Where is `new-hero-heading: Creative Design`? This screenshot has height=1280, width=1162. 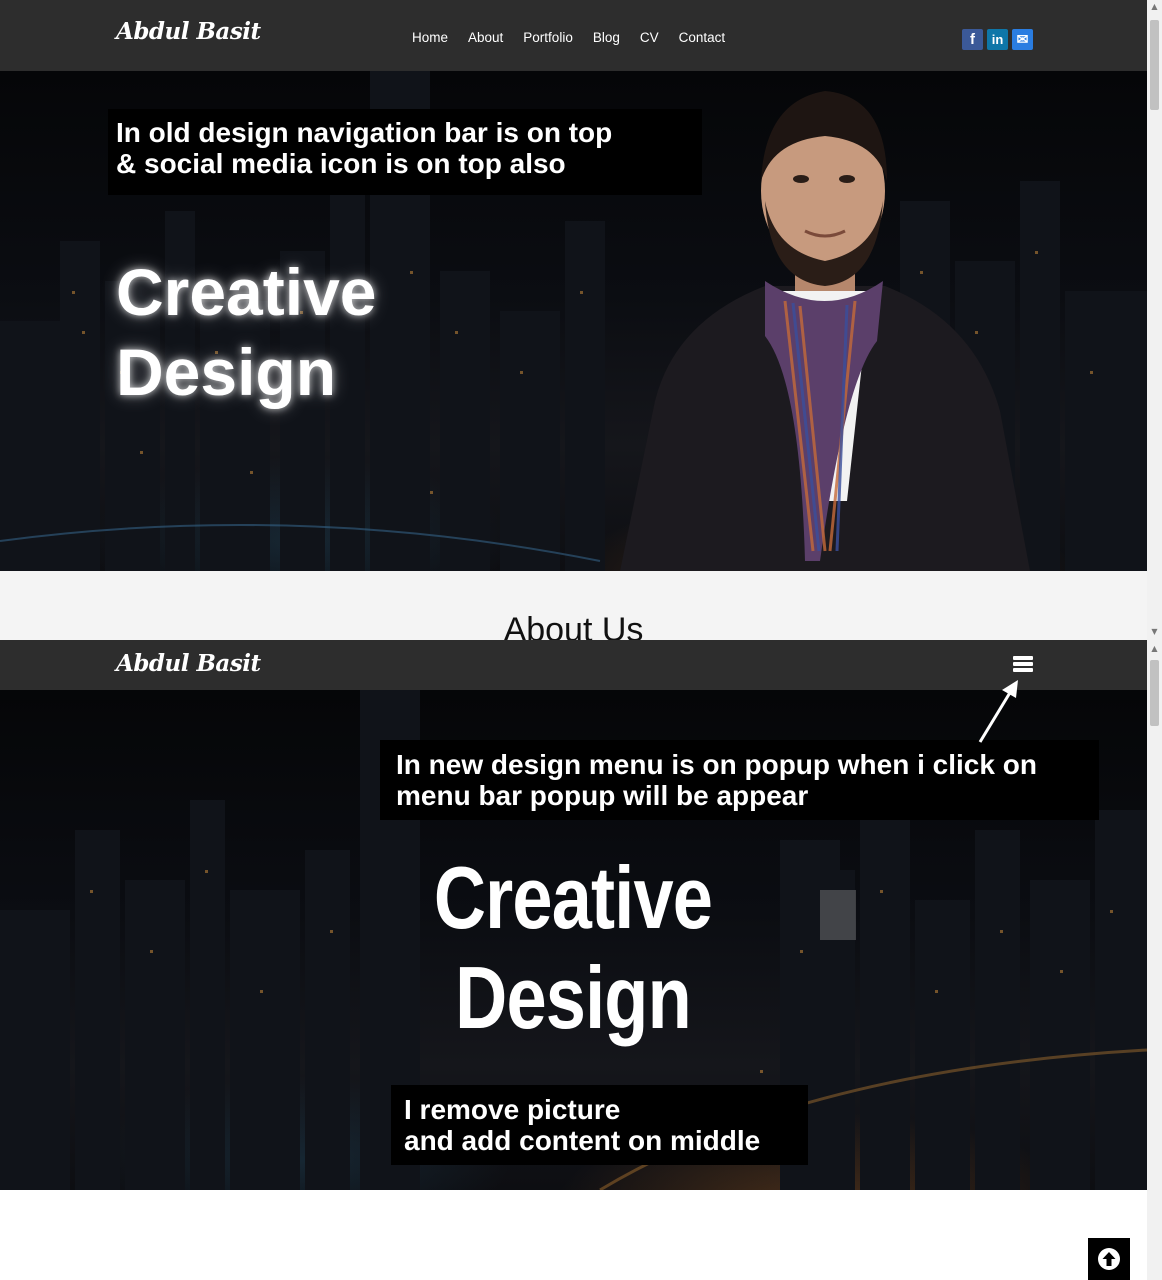
new-hero-heading: Creative Design is located at coordinates (573, 948).